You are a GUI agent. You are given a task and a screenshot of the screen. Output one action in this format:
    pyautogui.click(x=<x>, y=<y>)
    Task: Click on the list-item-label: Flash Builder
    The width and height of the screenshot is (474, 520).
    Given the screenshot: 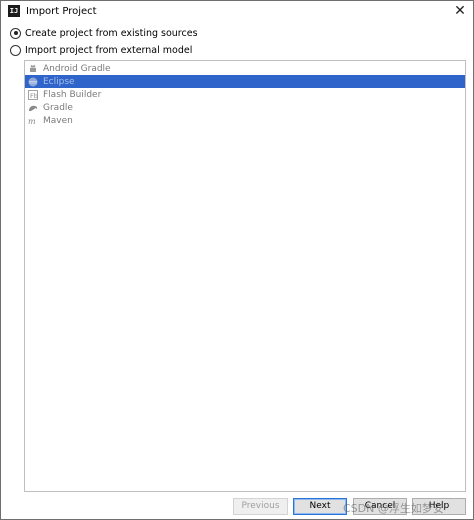 What is the action you would take?
    pyautogui.click(x=72, y=94)
    